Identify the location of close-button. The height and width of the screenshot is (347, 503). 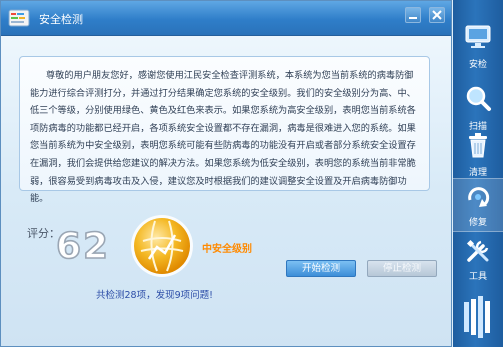
(437, 15).